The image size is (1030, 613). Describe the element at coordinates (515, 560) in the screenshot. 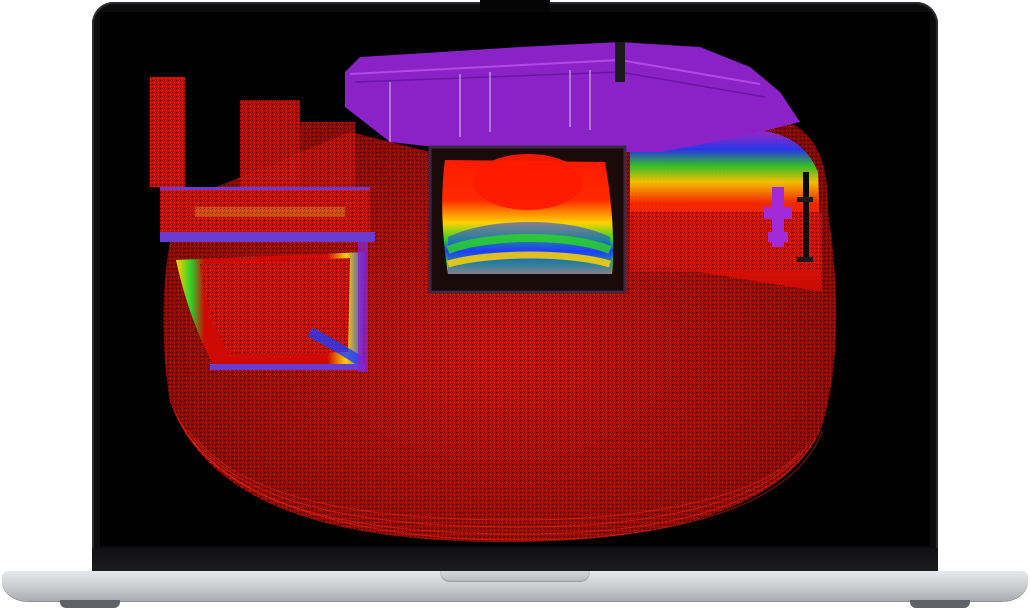

I see `screen-chin` at that location.